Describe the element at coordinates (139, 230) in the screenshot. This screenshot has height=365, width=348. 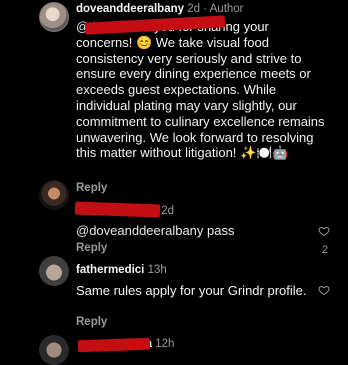
I see `comment-mention: @doveanddeeralbany` at that location.